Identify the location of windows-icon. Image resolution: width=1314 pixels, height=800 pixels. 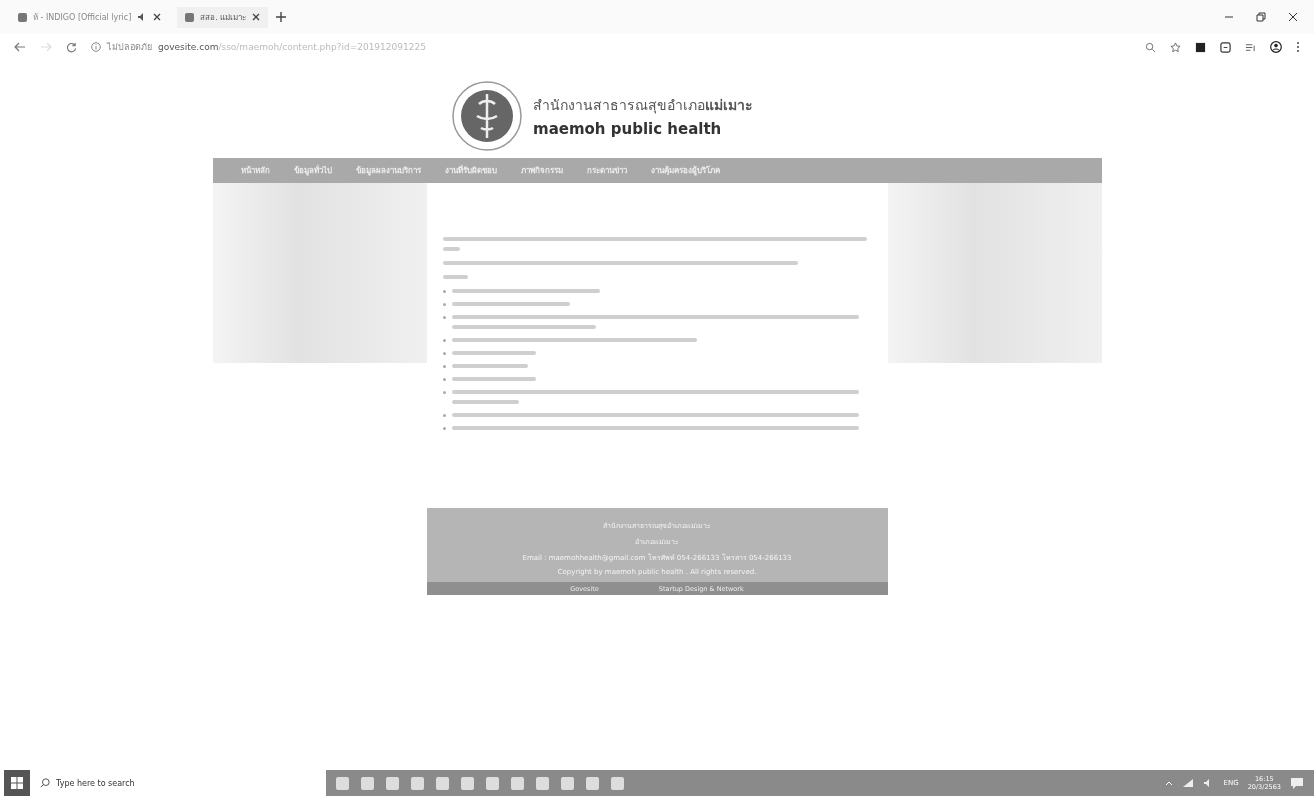
(17, 783).